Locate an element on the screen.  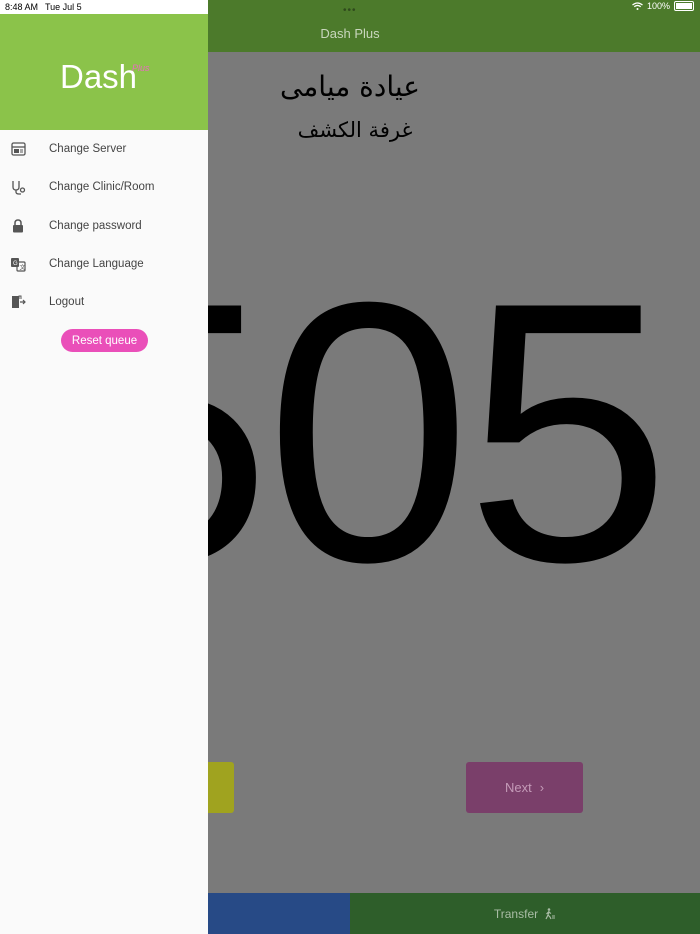
clinic-name: عيادة ميامى is located at coordinates (350, 86).